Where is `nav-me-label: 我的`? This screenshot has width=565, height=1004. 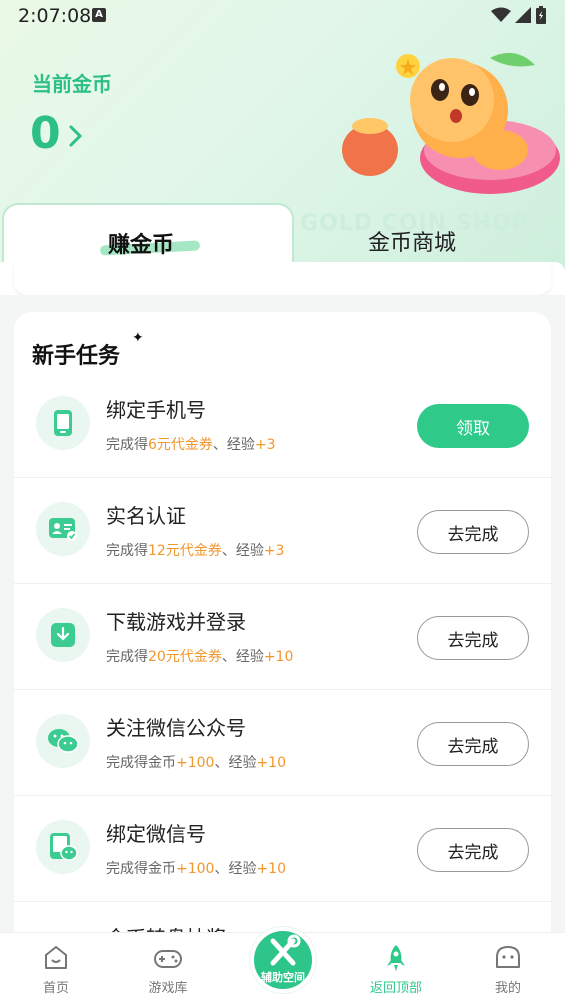
nav-me-label: 我的 is located at coordinates (507, 988).